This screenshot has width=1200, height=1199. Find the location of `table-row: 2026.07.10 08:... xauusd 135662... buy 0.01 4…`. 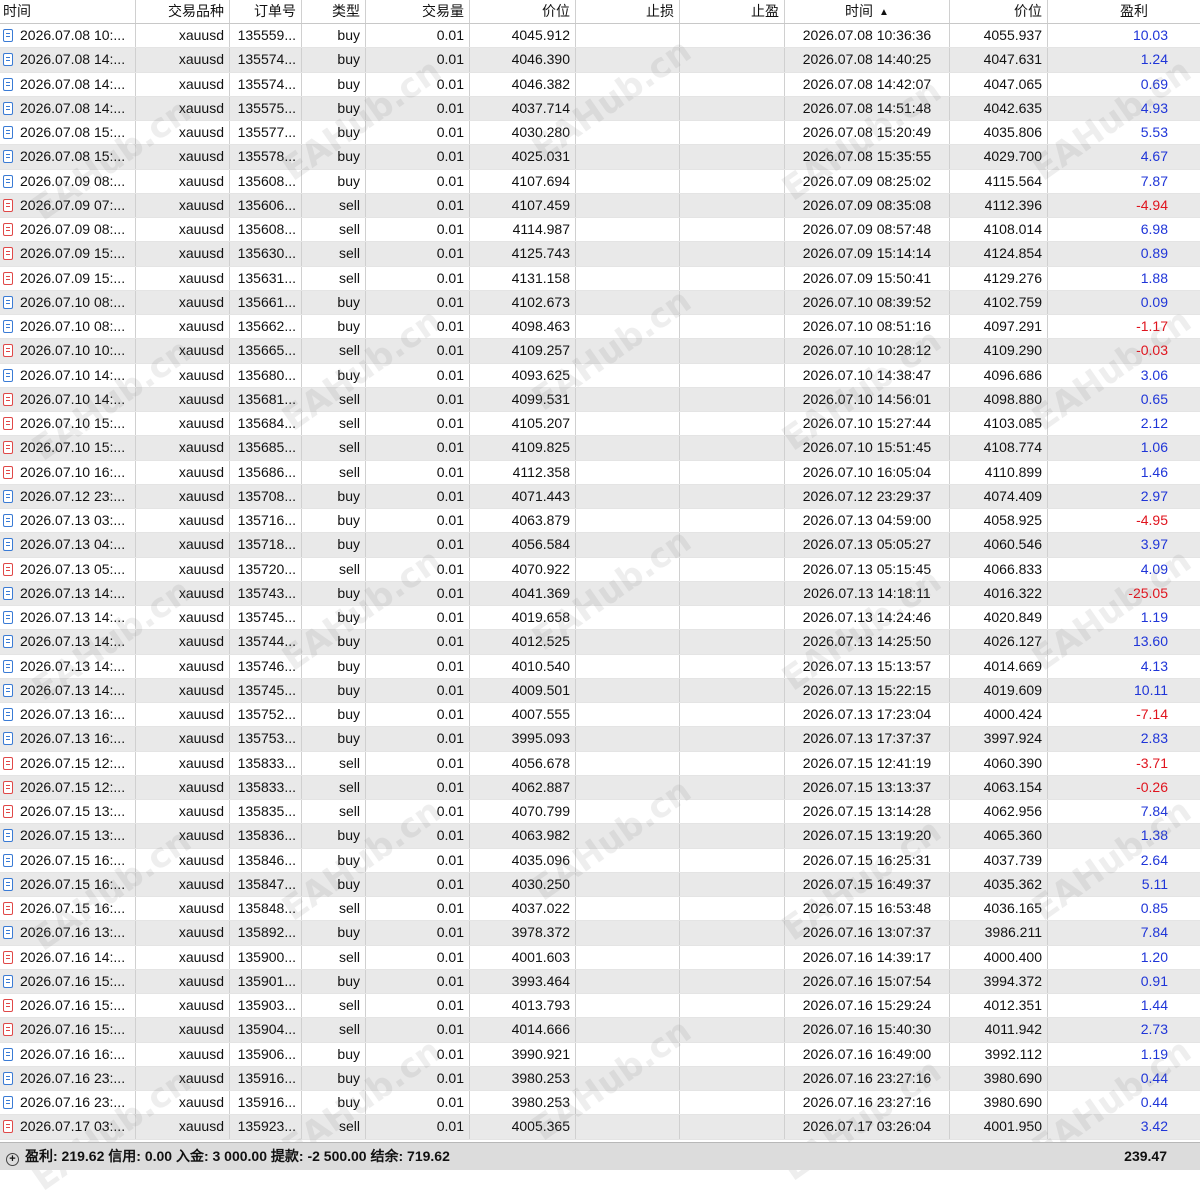

table-row: 2026.07.10 08:... xauusd 135662... buy 0.01 4… is located at coordinates (600, 327).